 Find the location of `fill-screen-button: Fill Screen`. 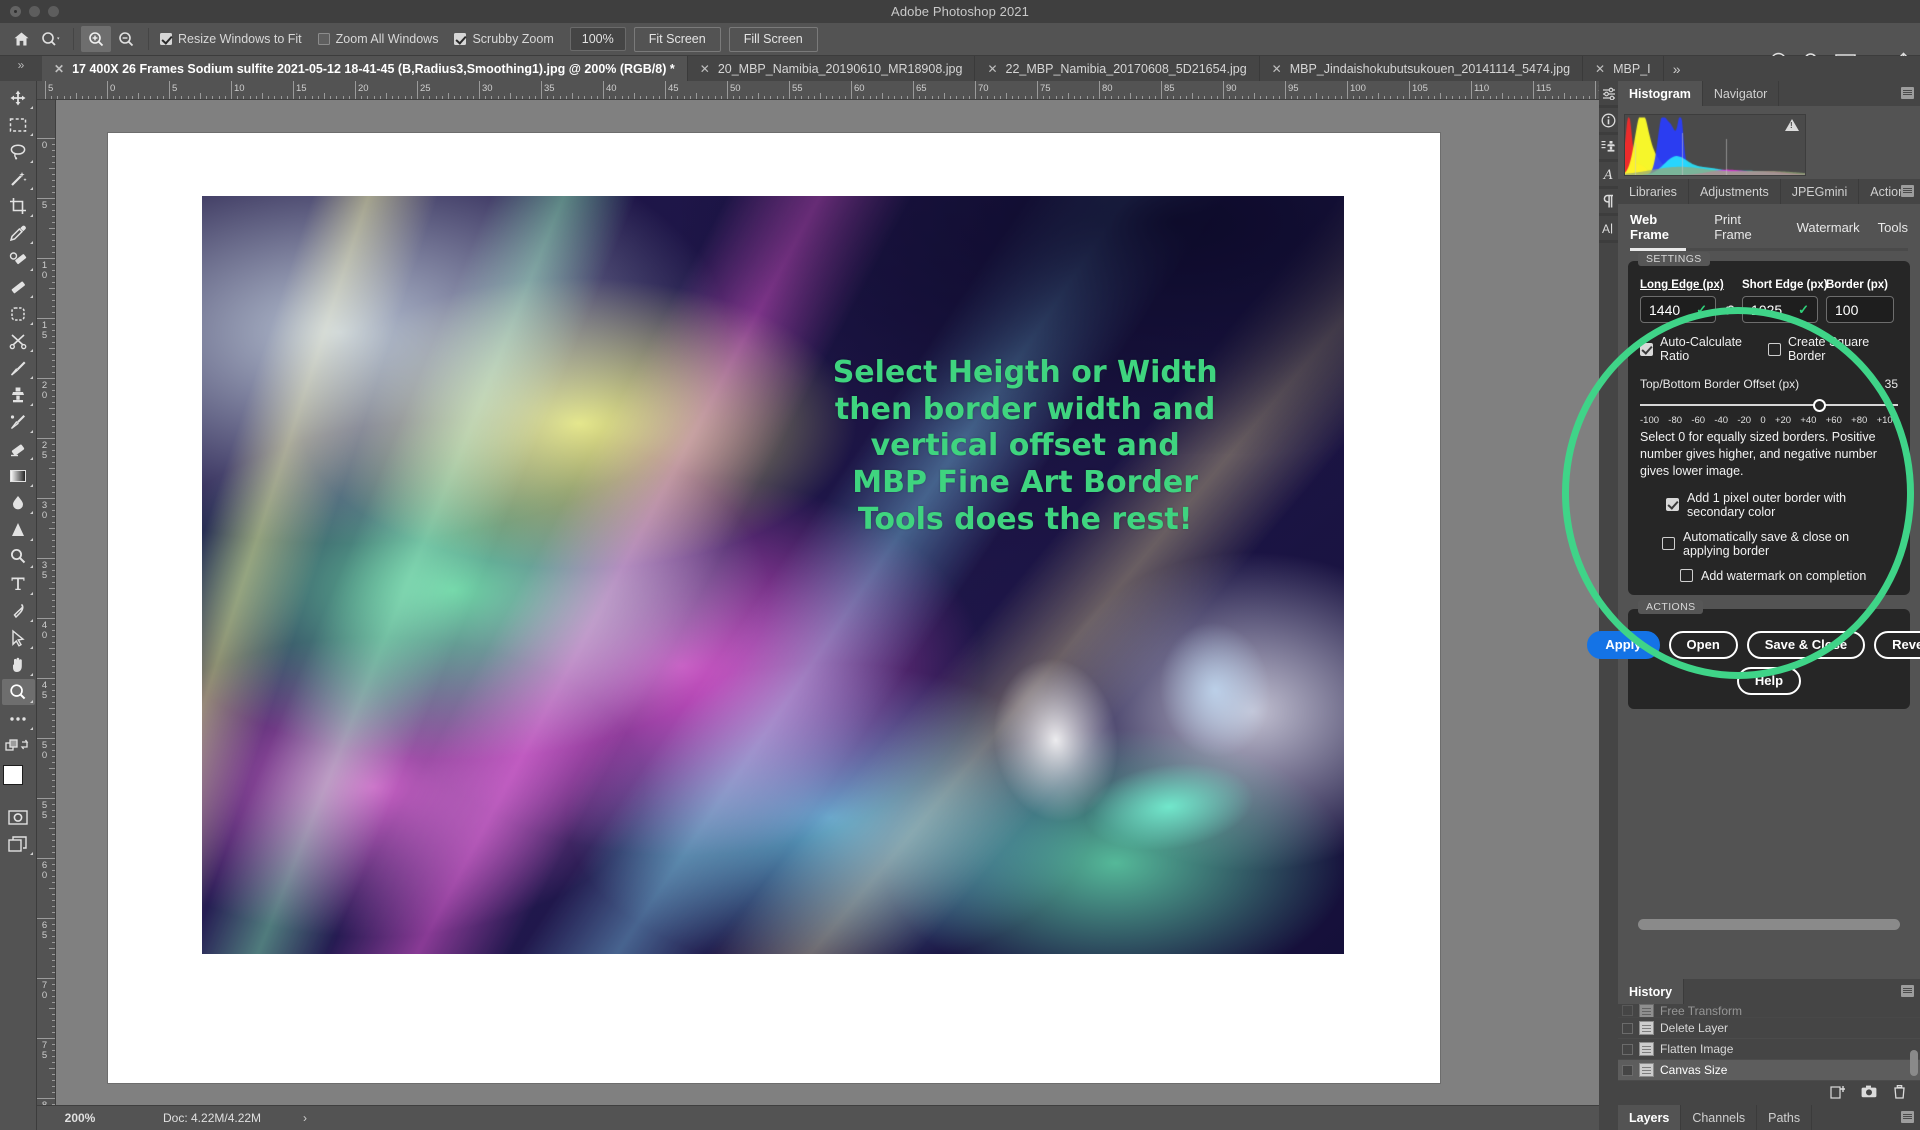

fill-screen-button: Fill Screen is located at coordinates (773, 39).